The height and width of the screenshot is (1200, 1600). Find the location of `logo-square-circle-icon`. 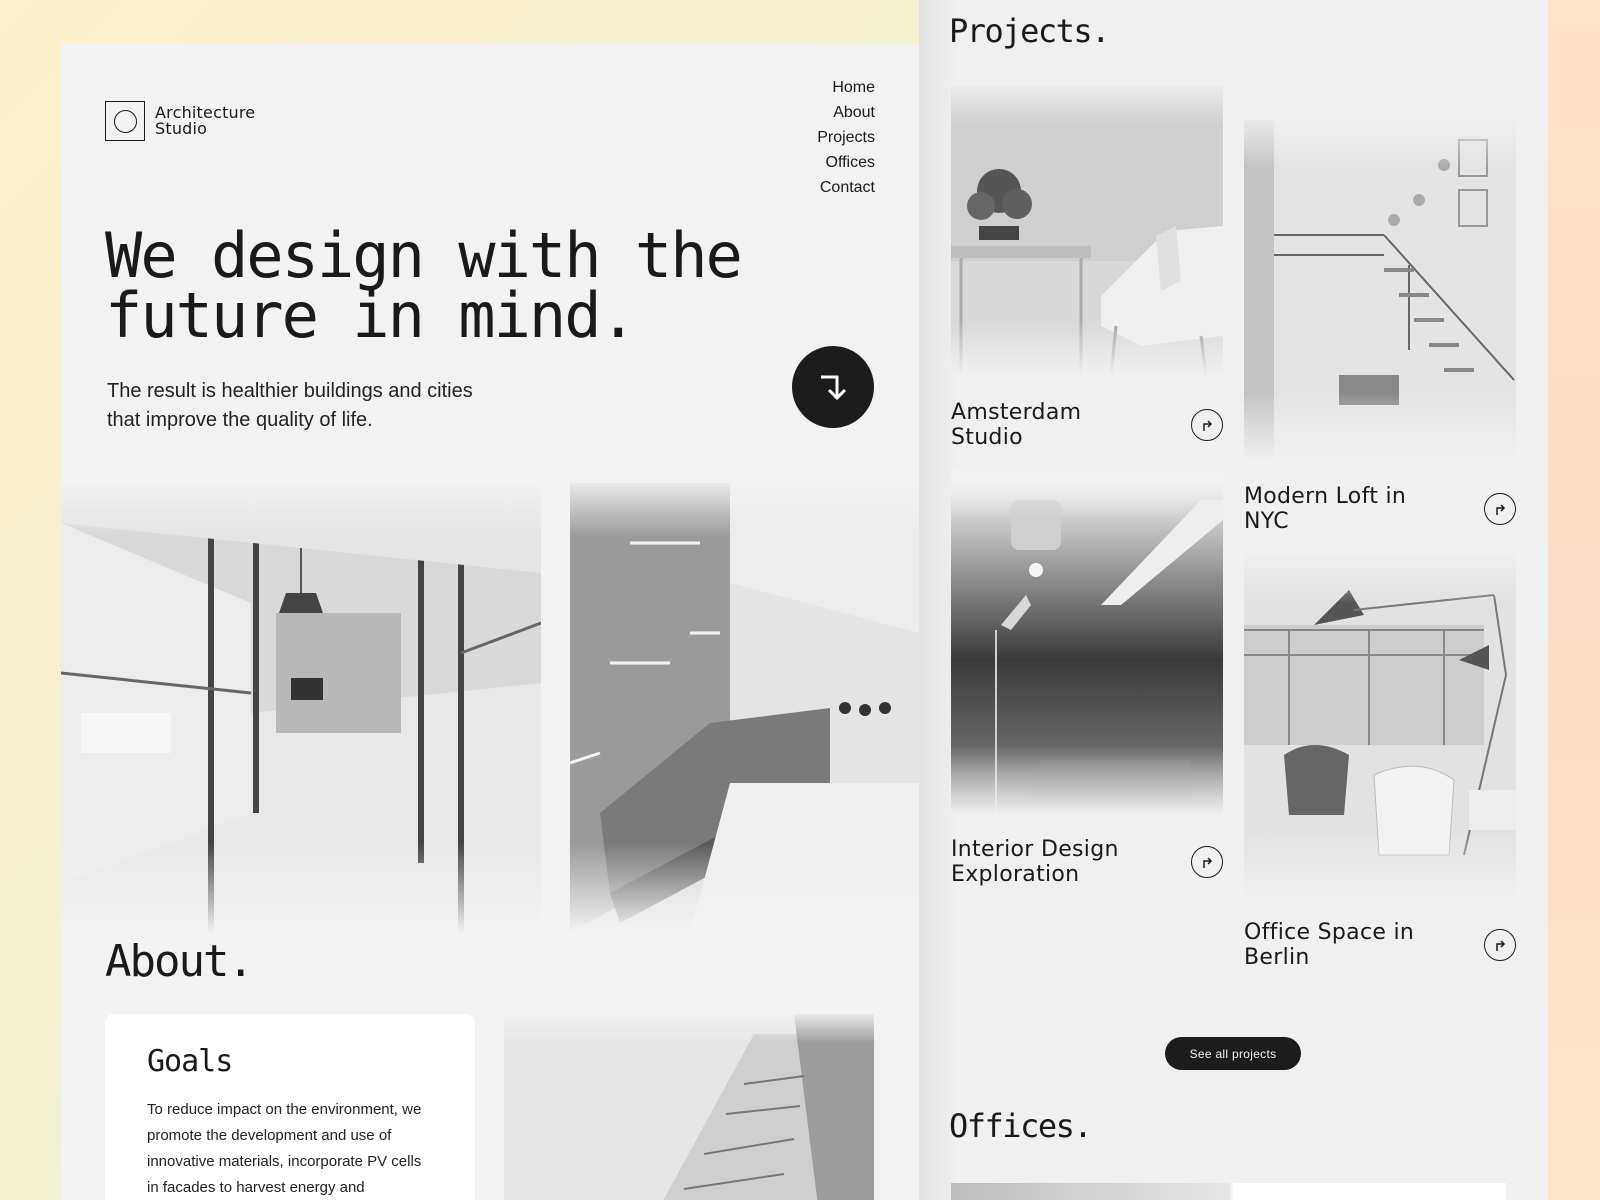

logo-square-circle-icon is located at coordinates (125, 121).